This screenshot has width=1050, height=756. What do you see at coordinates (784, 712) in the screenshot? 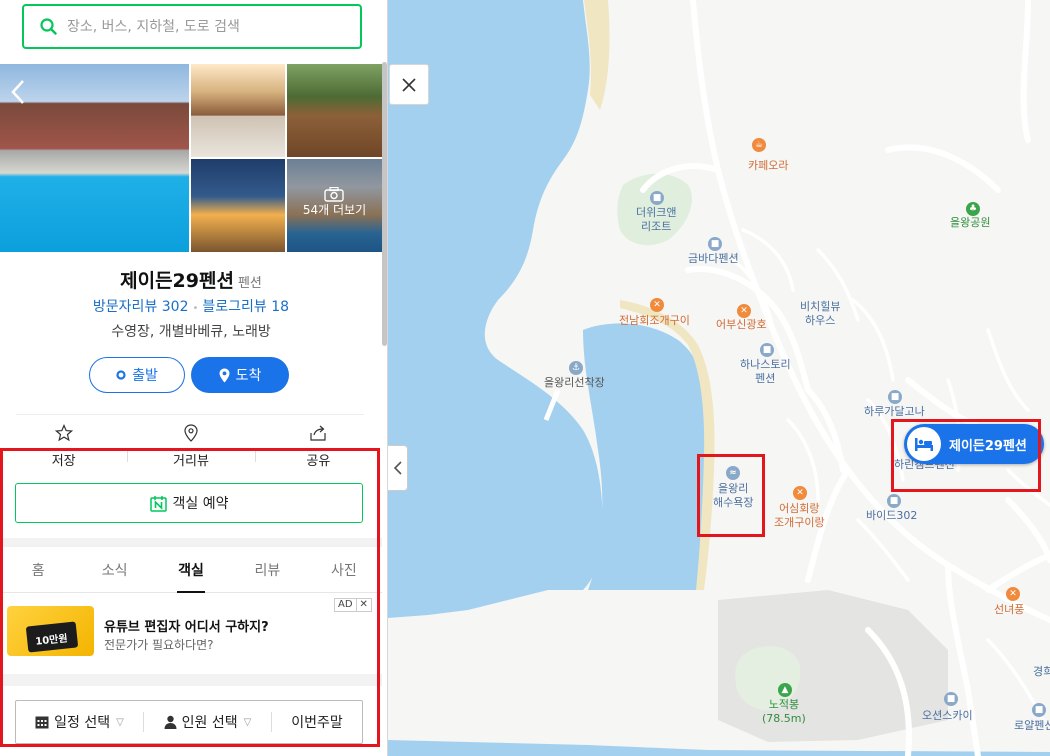
I see `map-label-nojeokbong: 노적봉 (78.5m)` at bounding box center [784, 712].